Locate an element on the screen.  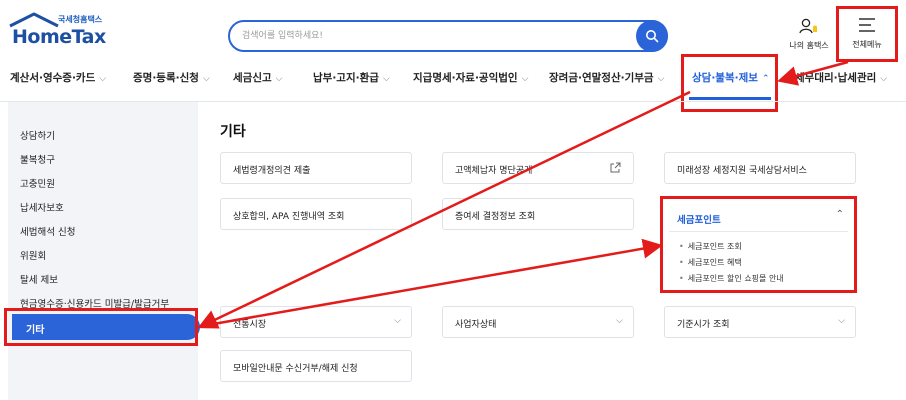
tax-point-sub-benefits: • 세금포인트 혜택 is located at coordinates (710, 262).